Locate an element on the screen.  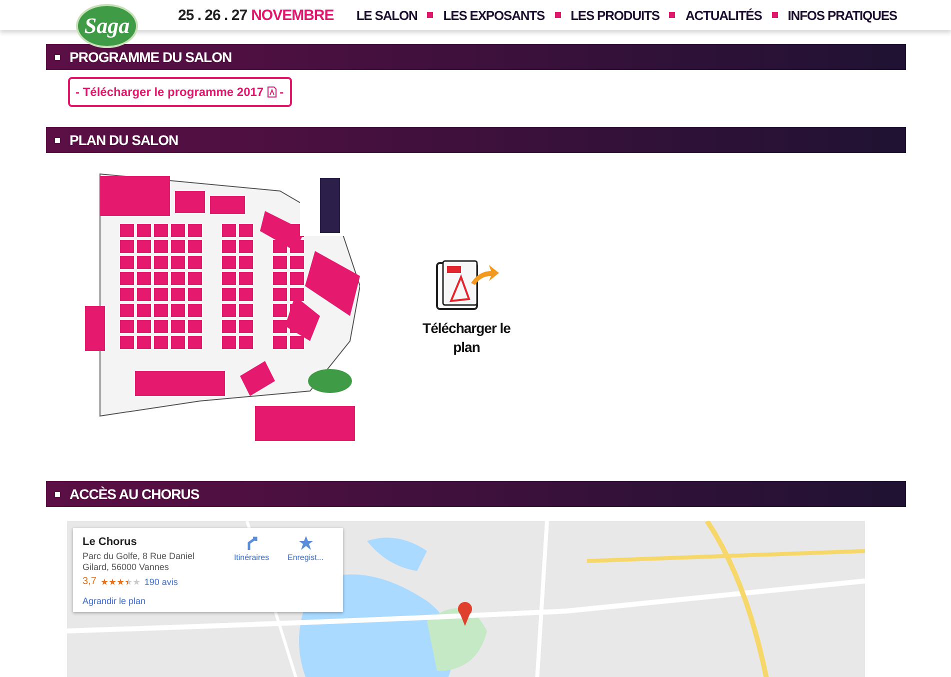
directions-button: Itinéraires is located at coordinates (251, 570).